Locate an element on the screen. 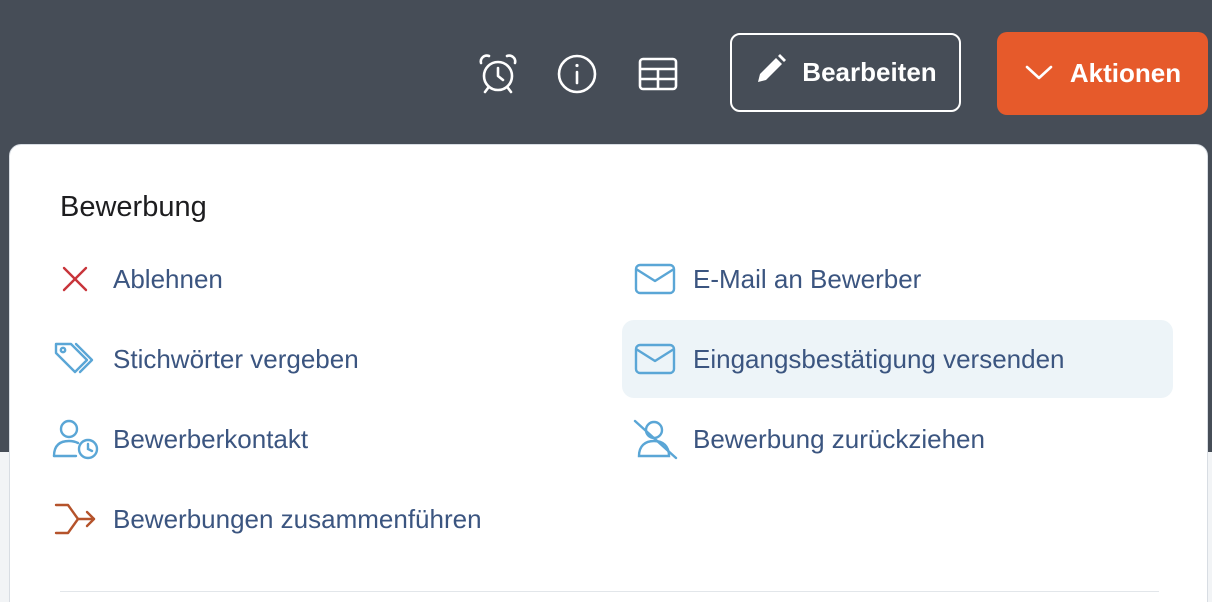 The image size is (1212, 602). info-icon is located at coordinates (577, 74).